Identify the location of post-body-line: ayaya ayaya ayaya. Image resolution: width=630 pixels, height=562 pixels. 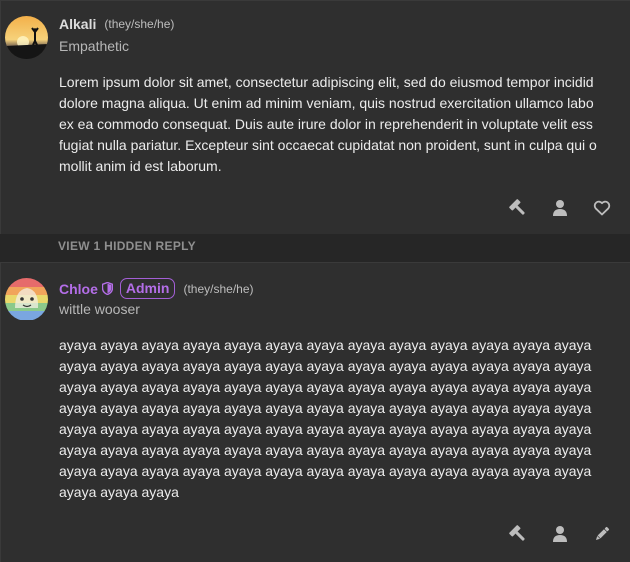
(119, 492).